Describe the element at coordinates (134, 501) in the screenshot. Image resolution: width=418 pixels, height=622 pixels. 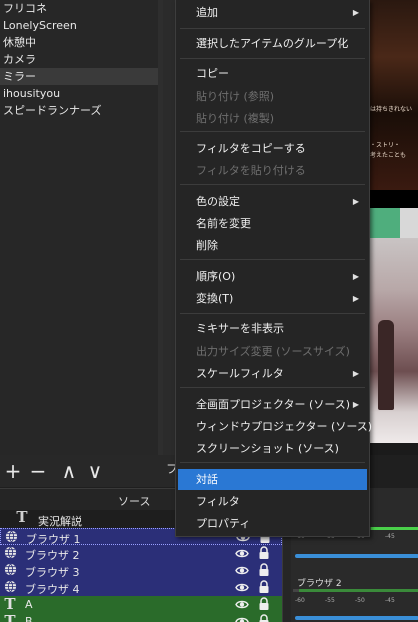
I see `sources-title: ソース` at that location.